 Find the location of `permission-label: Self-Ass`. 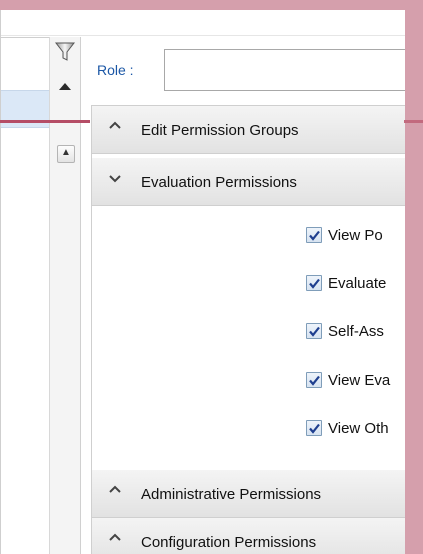

permission-label: Self-Ass is located at coordinates (356, 331).